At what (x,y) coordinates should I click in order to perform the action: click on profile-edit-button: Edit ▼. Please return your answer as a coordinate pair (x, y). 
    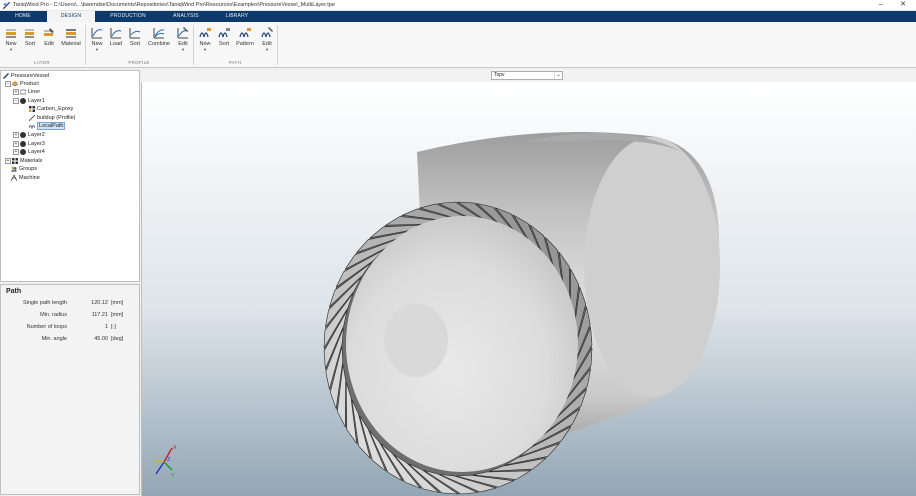
    Looking at the image, I should click on (183, 41).